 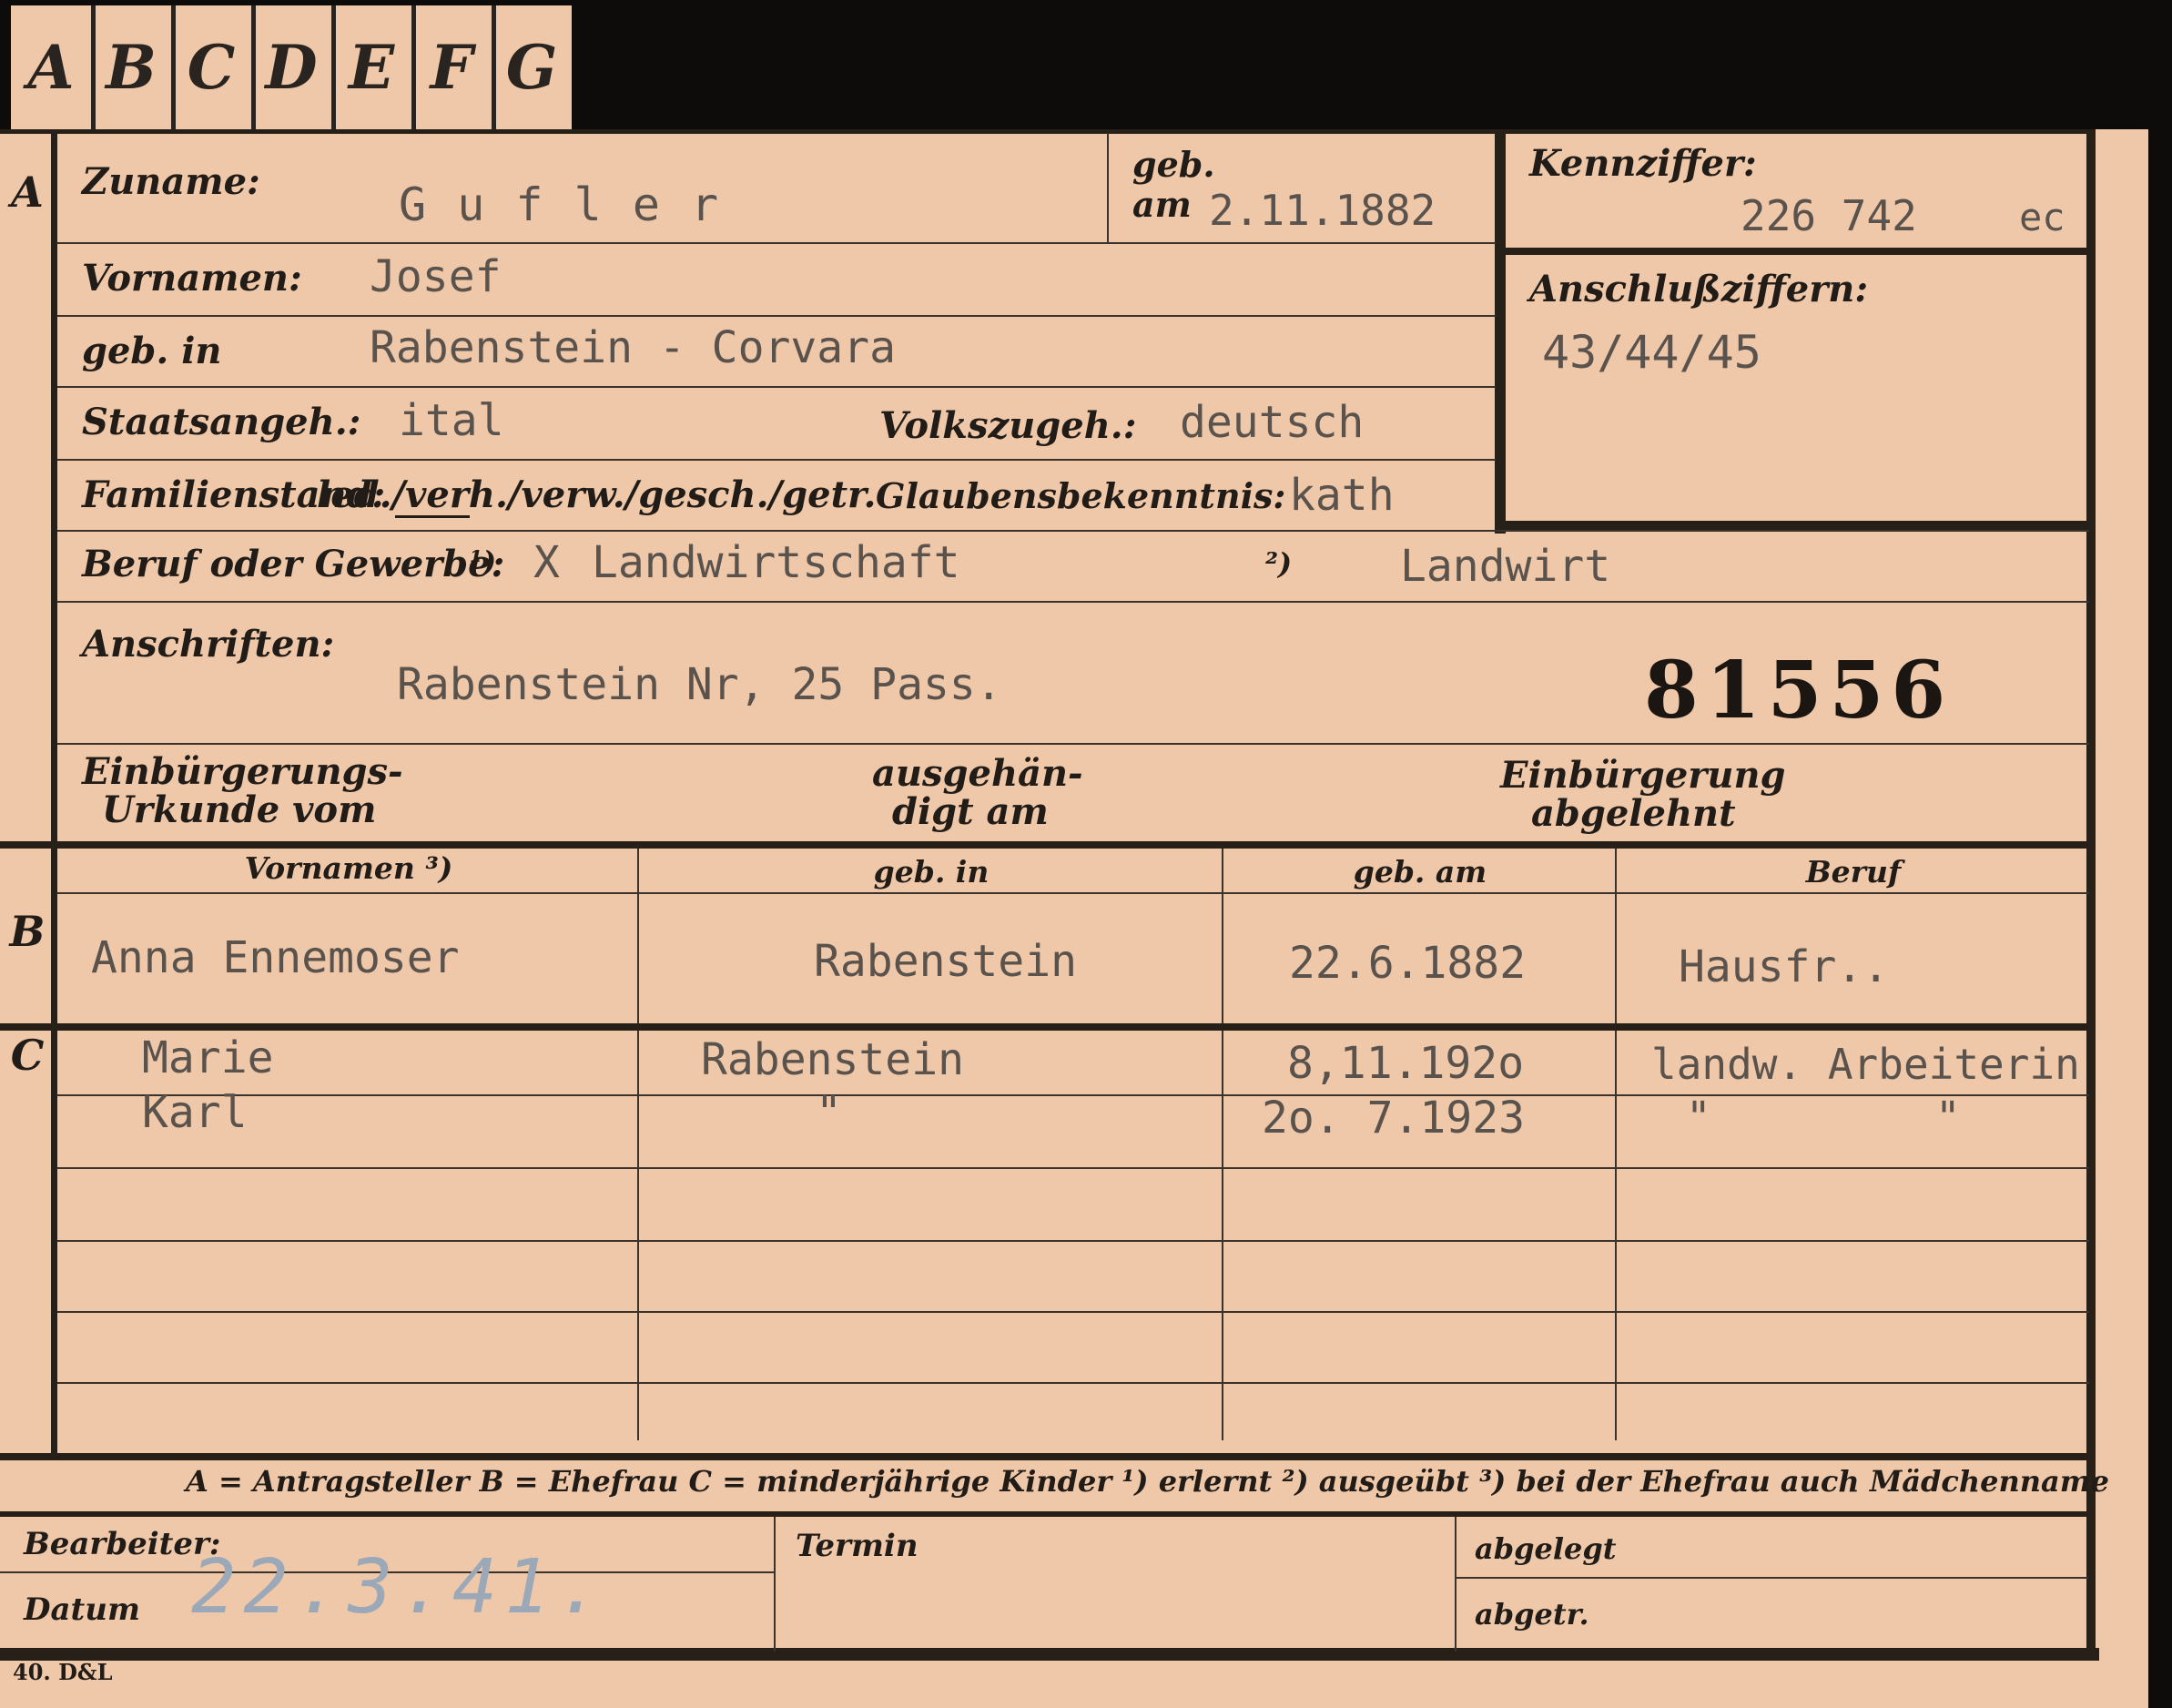 I want to click on ehefrau-geb-am: 22.6.1882, so click(x=1408, y=964).